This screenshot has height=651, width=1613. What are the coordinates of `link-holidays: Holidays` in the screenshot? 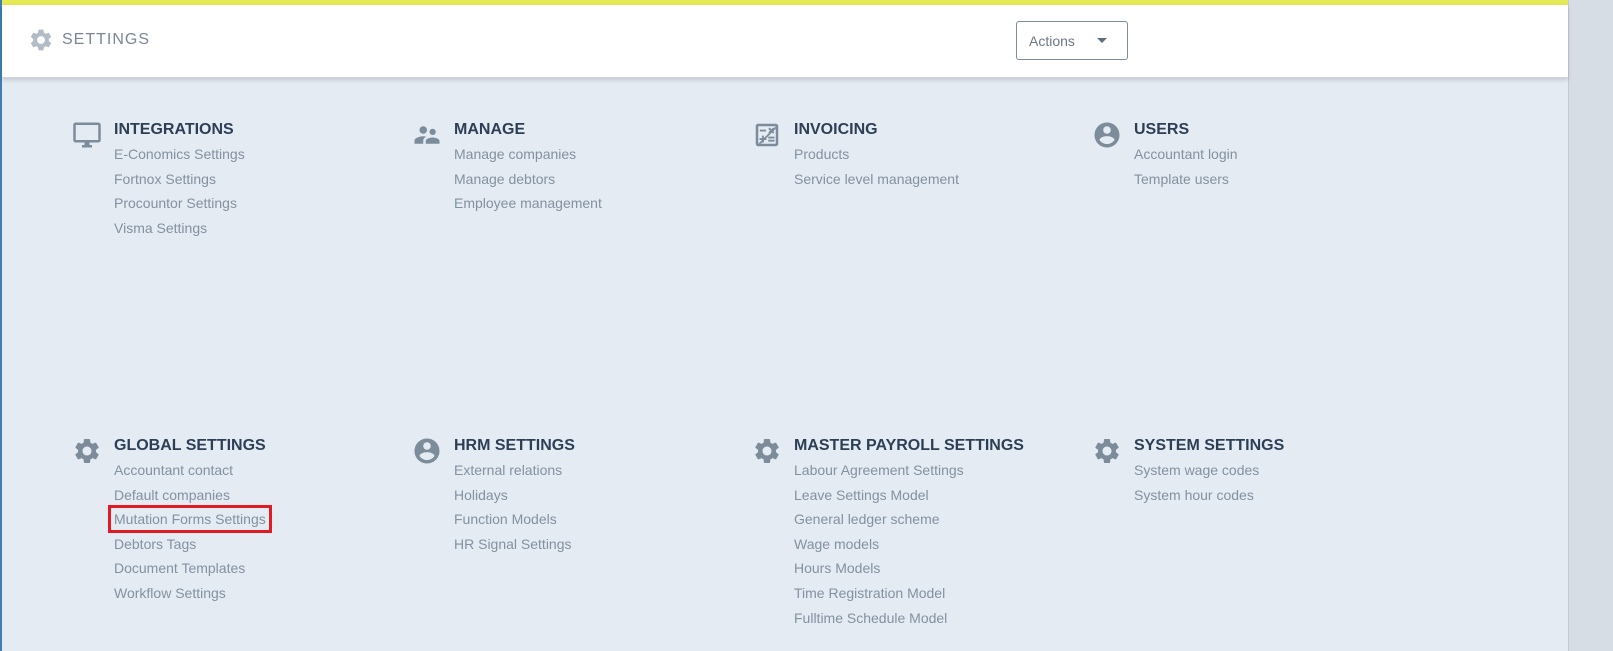 It's located at (513, 499).